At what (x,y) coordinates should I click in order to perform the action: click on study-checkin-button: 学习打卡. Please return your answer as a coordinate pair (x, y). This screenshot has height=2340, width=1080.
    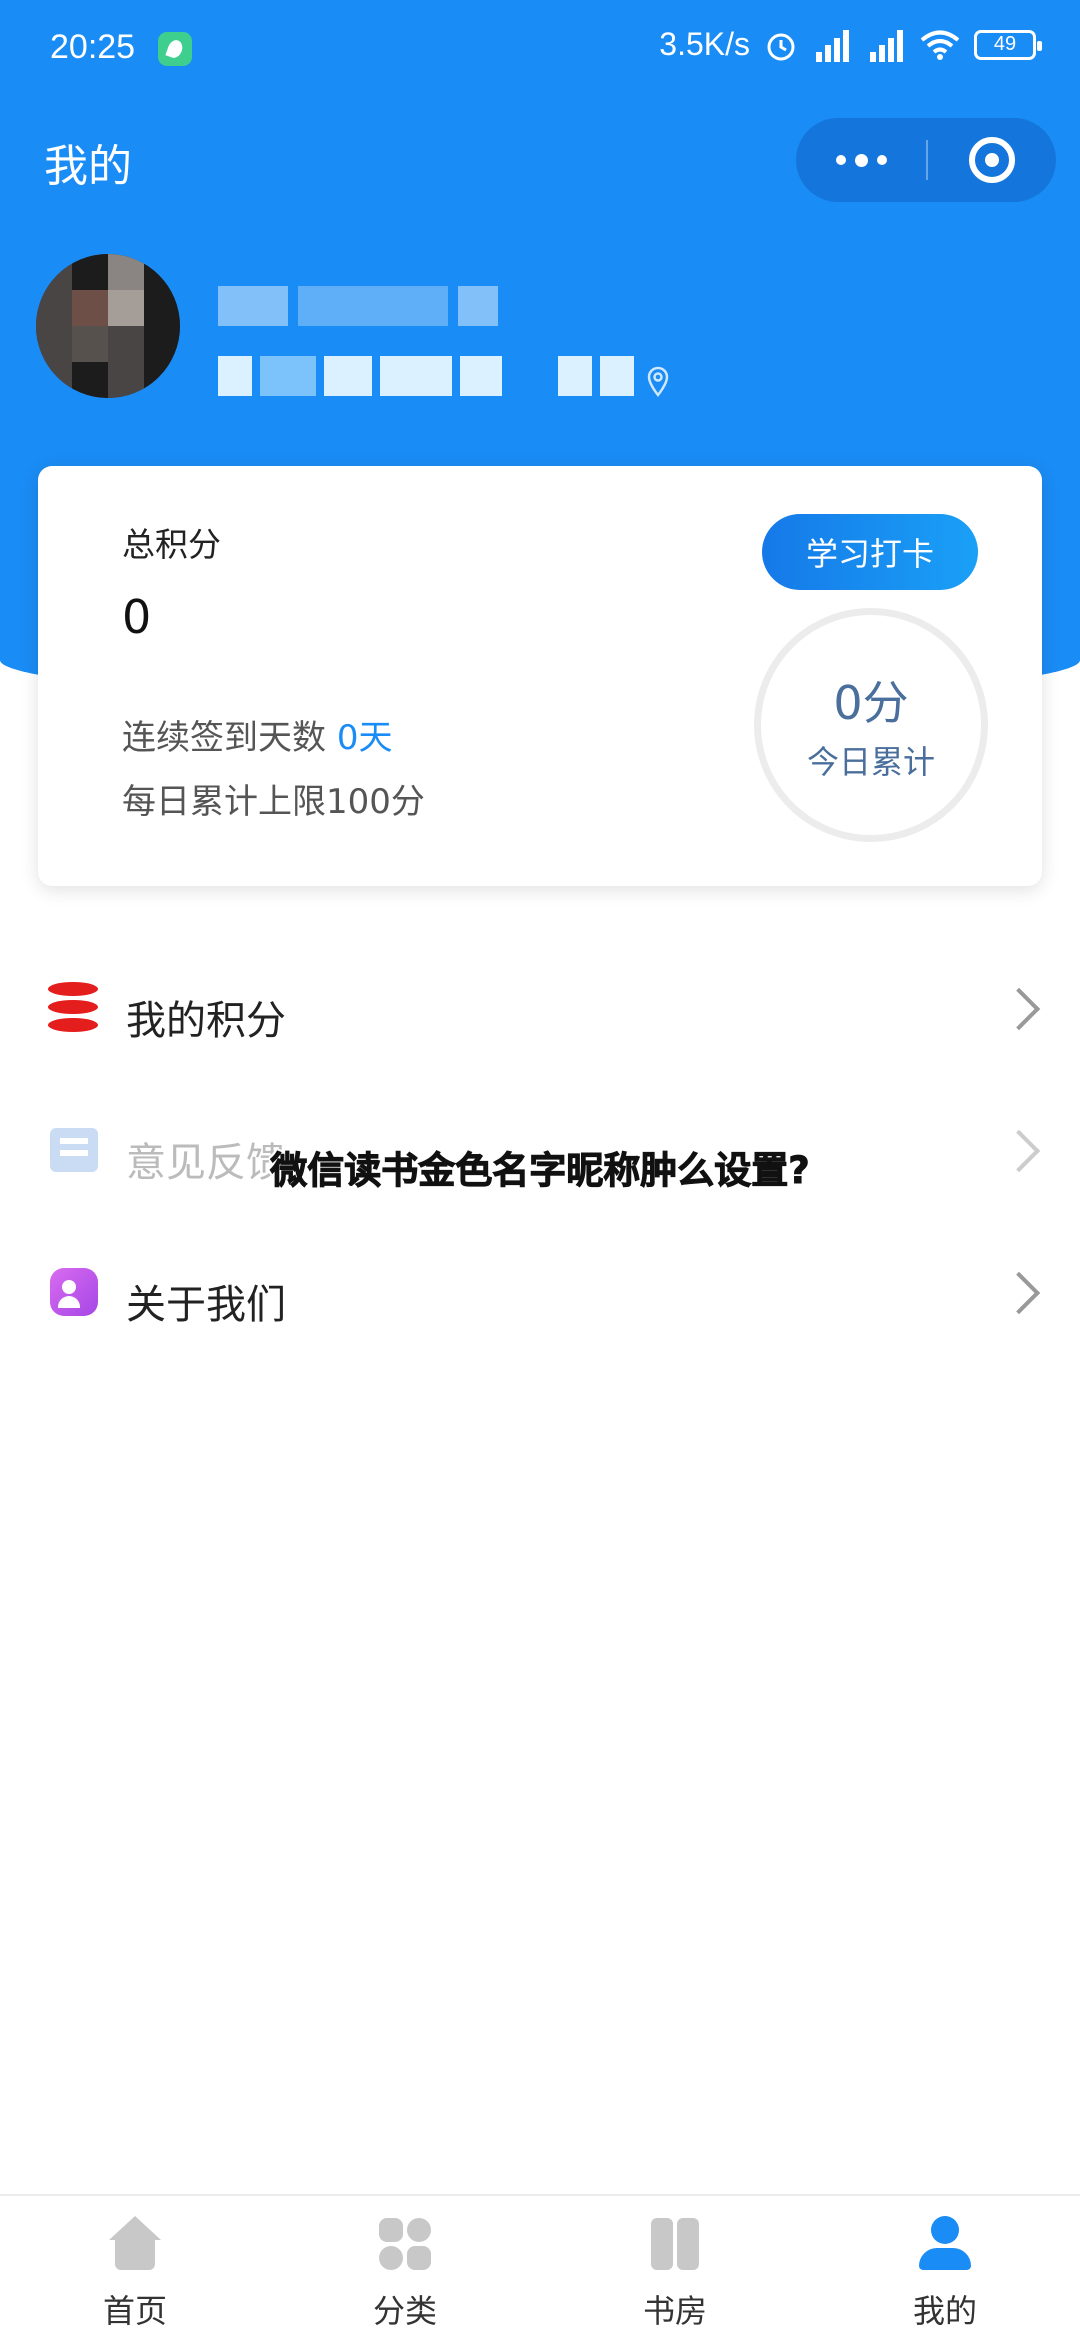
    Looking at the image, I should click on (870, 552).